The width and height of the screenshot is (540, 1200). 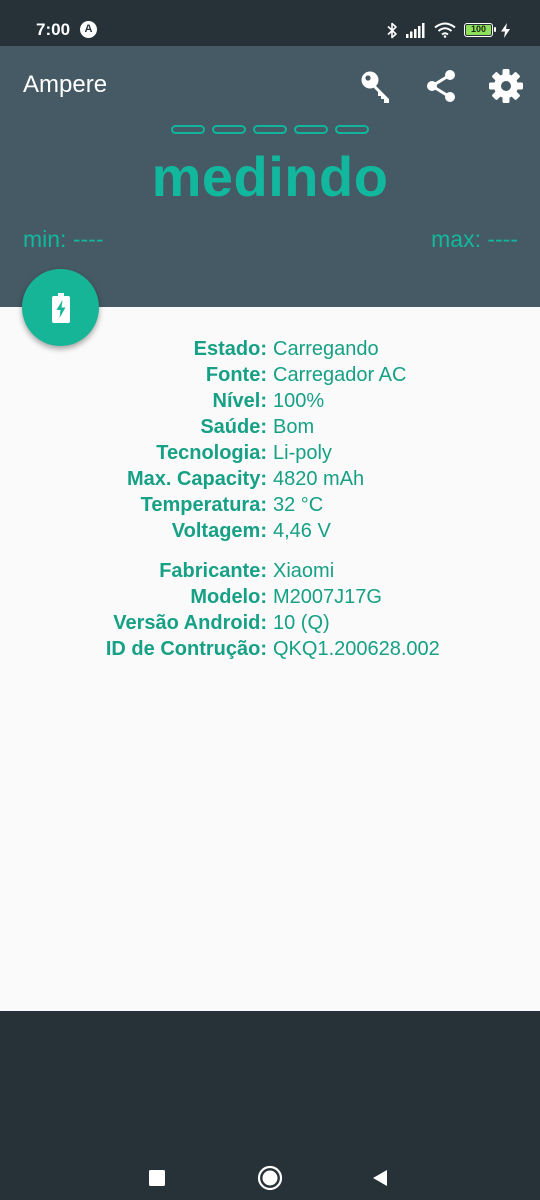 What do you see at coordinates (236, 375) in the screenshot?
I see `info-label: Fonte:` at bounding box center [236, 375].